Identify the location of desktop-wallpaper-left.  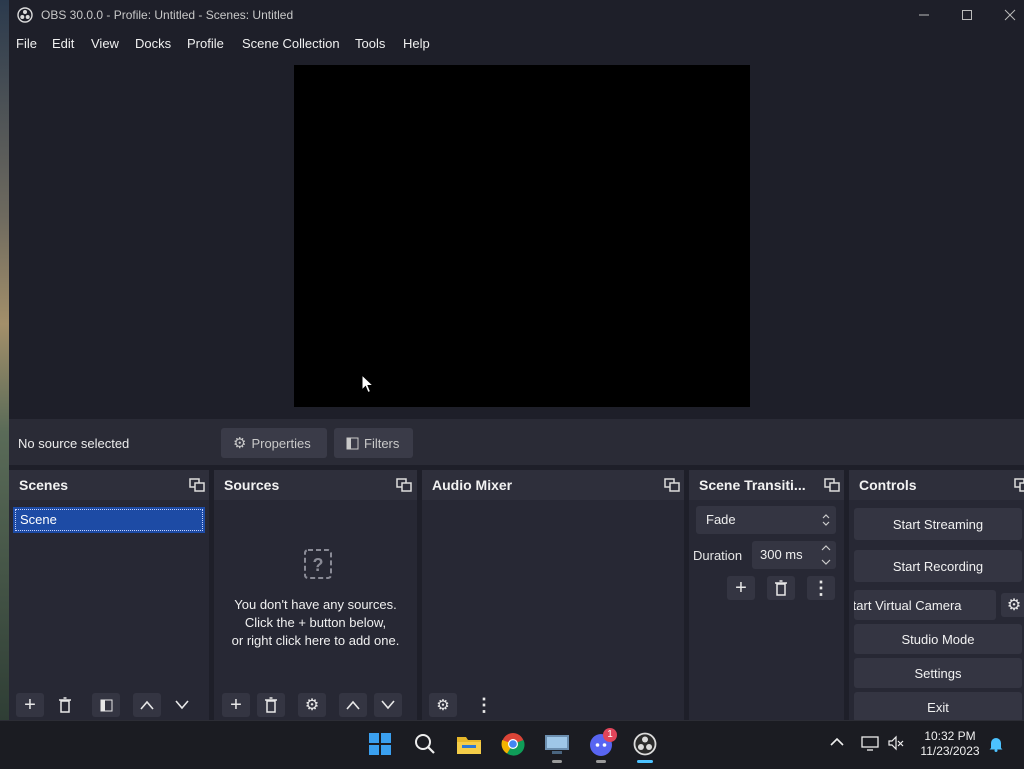
(4, 360).